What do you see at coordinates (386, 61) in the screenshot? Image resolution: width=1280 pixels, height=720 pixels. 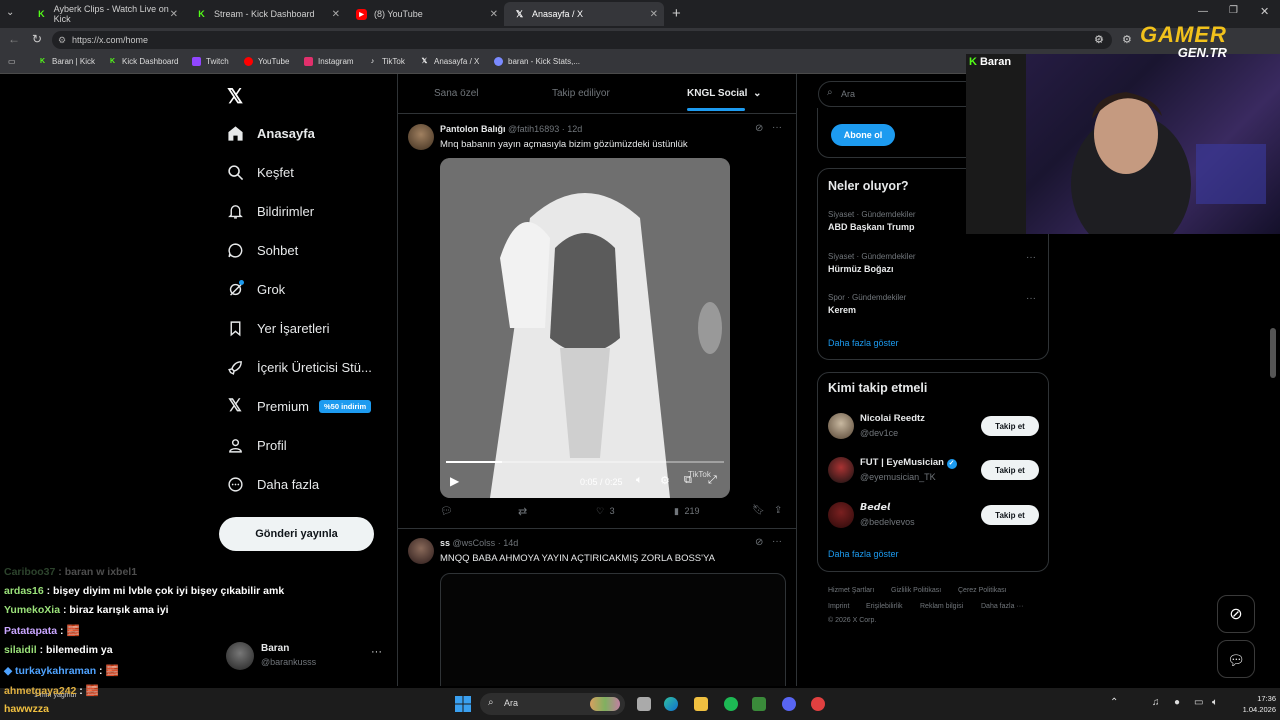 I see `bookmark-item: ♪ TikTok` at bounding box center [386, 61].